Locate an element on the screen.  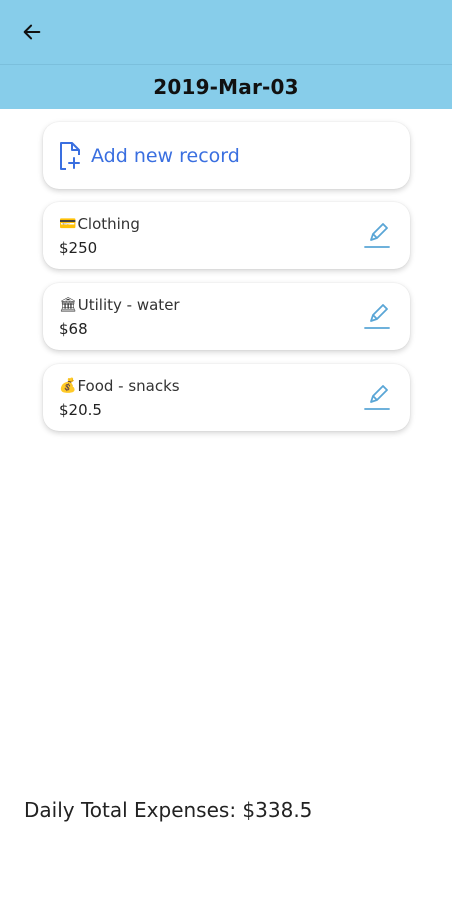
record-amount: $20.5 is located at coordinates (80, 410).